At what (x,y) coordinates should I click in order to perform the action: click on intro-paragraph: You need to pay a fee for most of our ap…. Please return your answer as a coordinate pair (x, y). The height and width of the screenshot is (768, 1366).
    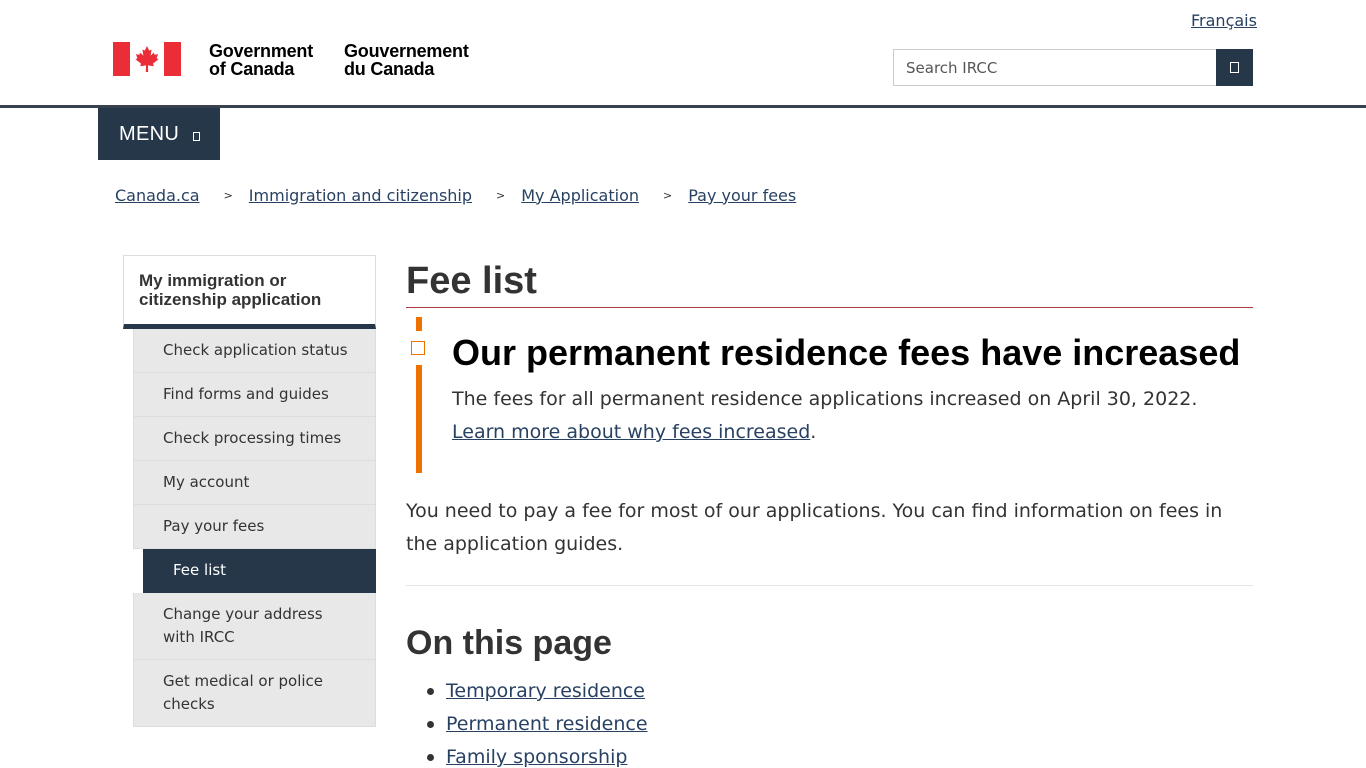
    Looking at the image, I should click on (814, 527).